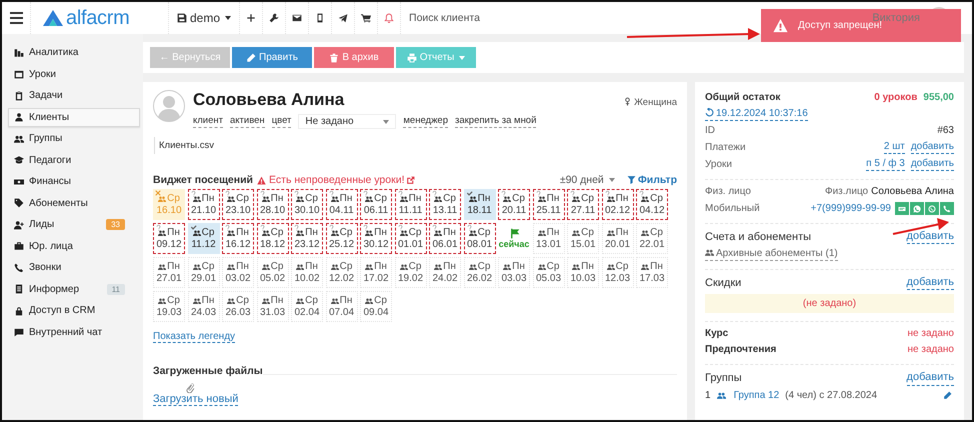 This screenshot has width=974, height=422. What do you see at coordinates (238, 238) in the screenshot?
I see `lesson-cell: Пн 16.12` at bounding box center [238, 238].